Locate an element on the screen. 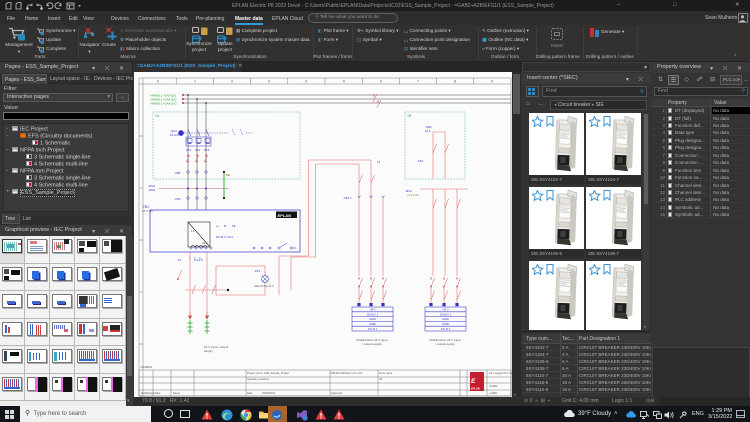  svg-text: LED AC/DC 24 V is located at coordinates (264, 286).